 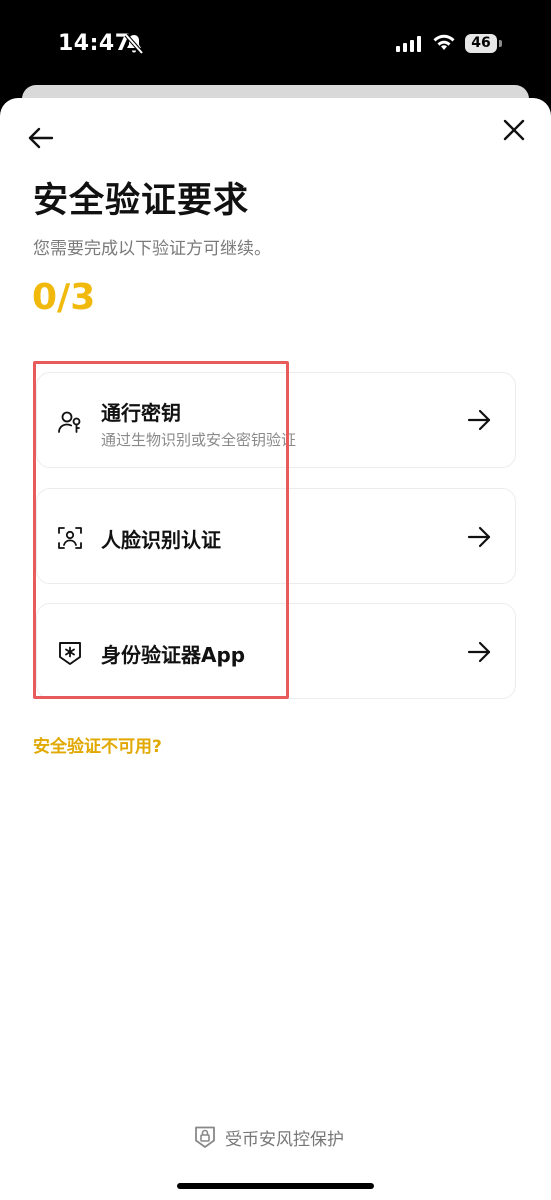 What do you see at coordinates (134, 44) in the screenshot?
I see `bell-muted-icon` at bounding box center [134, 44].